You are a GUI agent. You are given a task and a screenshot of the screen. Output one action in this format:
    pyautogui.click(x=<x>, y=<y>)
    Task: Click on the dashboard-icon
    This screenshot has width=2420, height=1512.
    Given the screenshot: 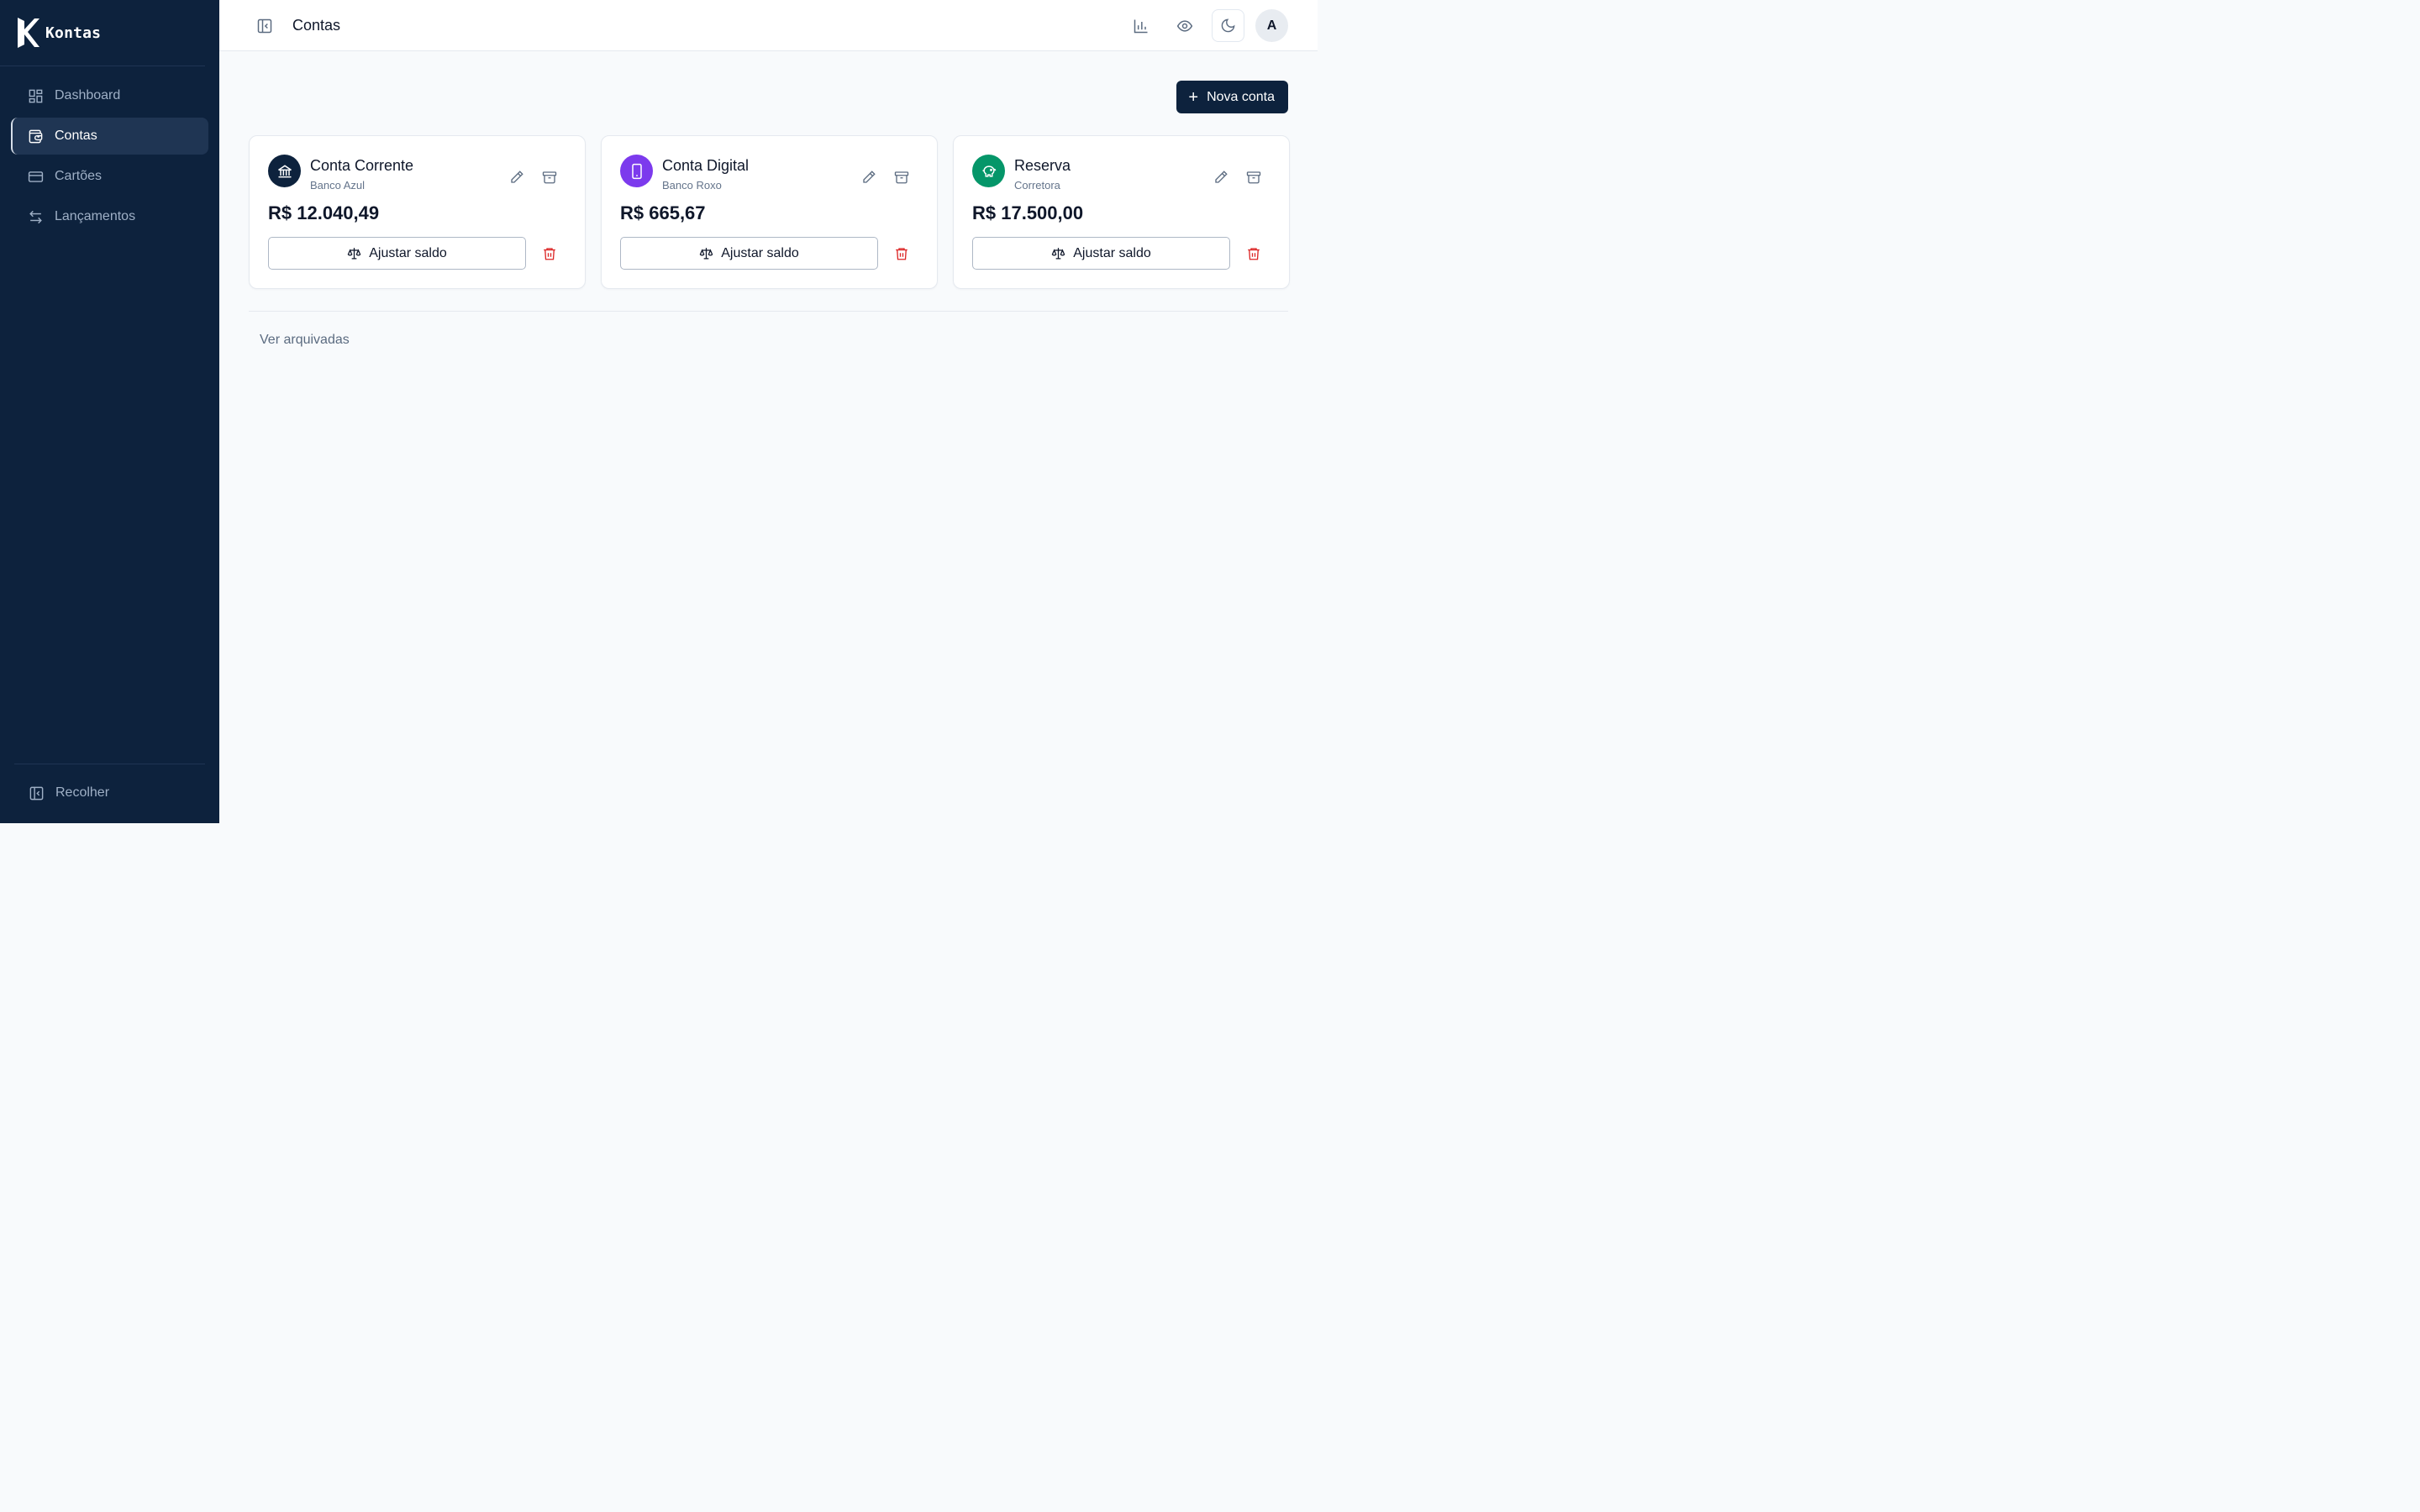 What is the action you would take?
    pyautogui.click(x=35, y=95)
    